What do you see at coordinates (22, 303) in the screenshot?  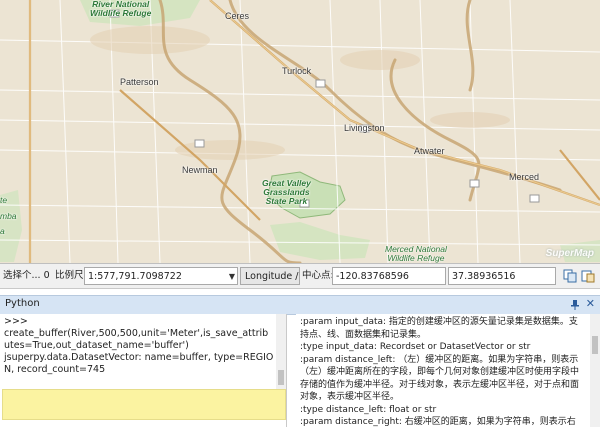 I see `python-panel-title: Python` at bounding box center [22, 303].